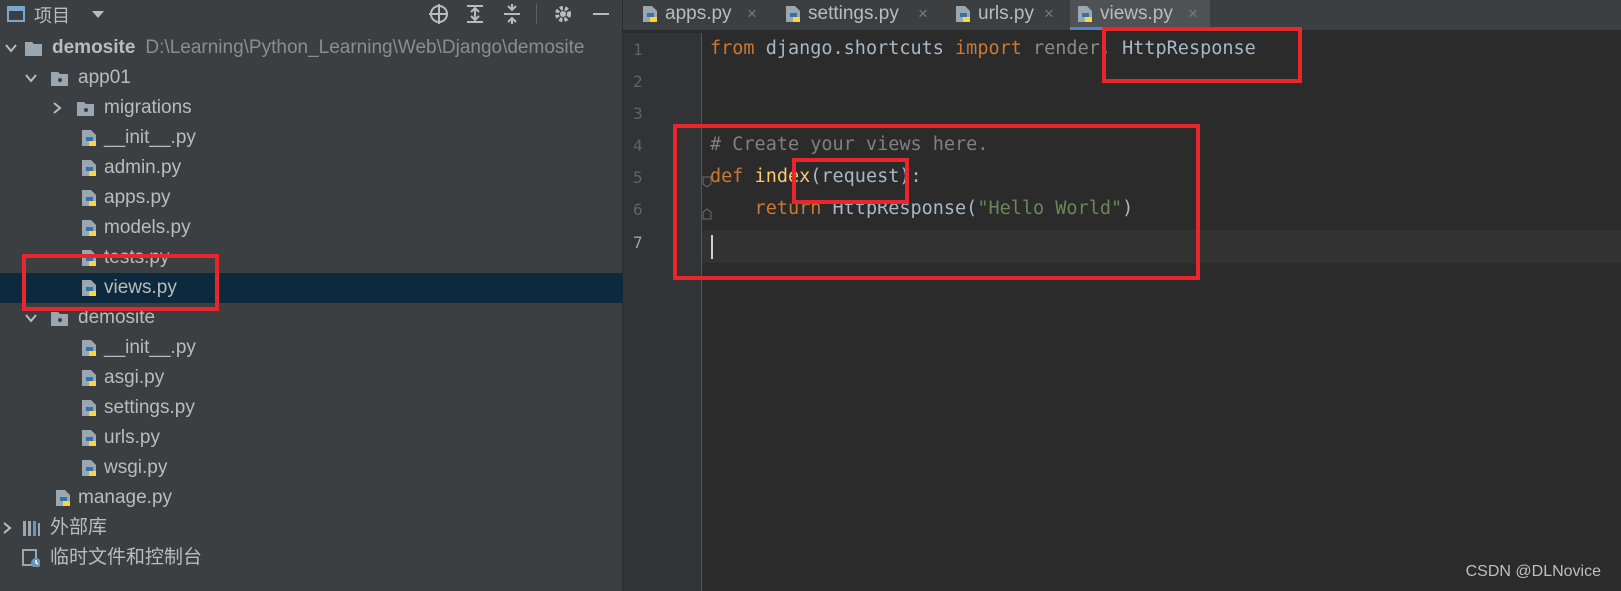 Image resolution: width=1621 pixels, height=591 pixels. What do you see at coordinates (701, 312) in the screenshot?
I see `gutter-divider` at bounding box center [701, 312].